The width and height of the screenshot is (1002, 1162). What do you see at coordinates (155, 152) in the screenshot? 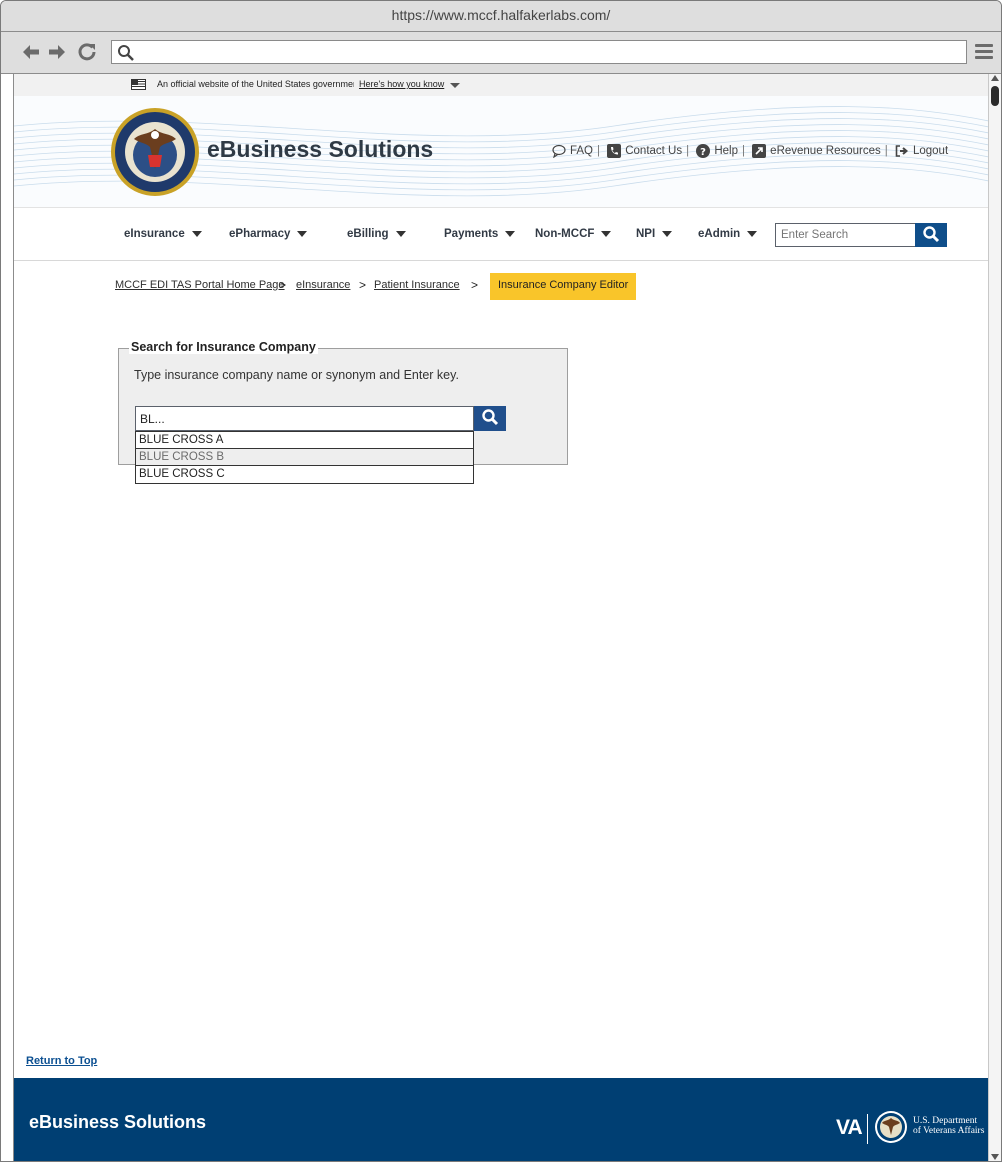
I see `va-seal-logo` at bounding box center [155, 152].